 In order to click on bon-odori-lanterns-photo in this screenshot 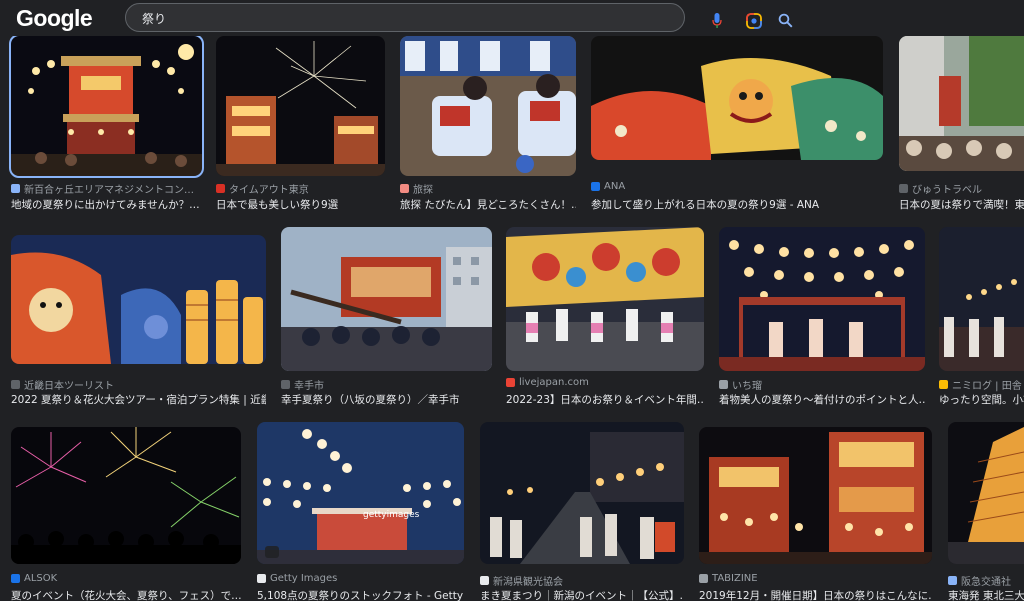, I will do `click(822, 299)`.